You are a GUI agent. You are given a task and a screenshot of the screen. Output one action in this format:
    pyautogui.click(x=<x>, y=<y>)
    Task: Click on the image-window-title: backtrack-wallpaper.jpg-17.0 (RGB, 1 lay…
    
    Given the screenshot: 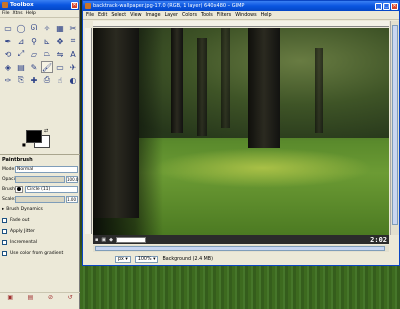 What is the action you would take?
    pyautogui.click(x=169, y=6)
    